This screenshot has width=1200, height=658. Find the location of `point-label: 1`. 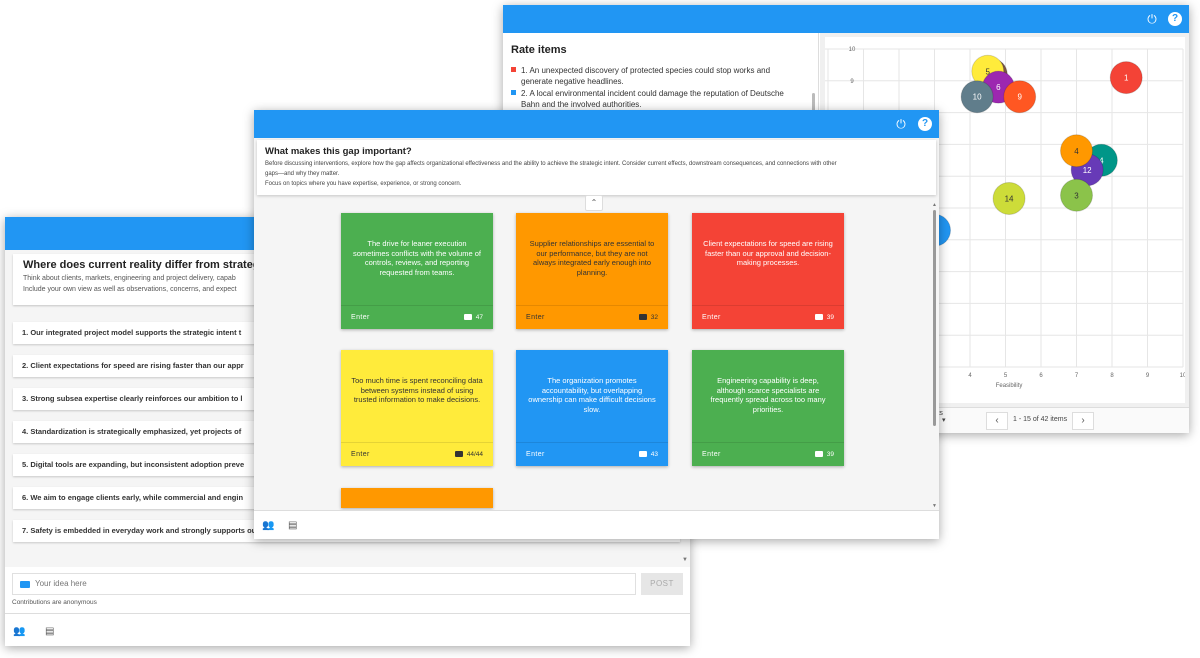

point-label: 1 is located at coordinates (1126, 78).